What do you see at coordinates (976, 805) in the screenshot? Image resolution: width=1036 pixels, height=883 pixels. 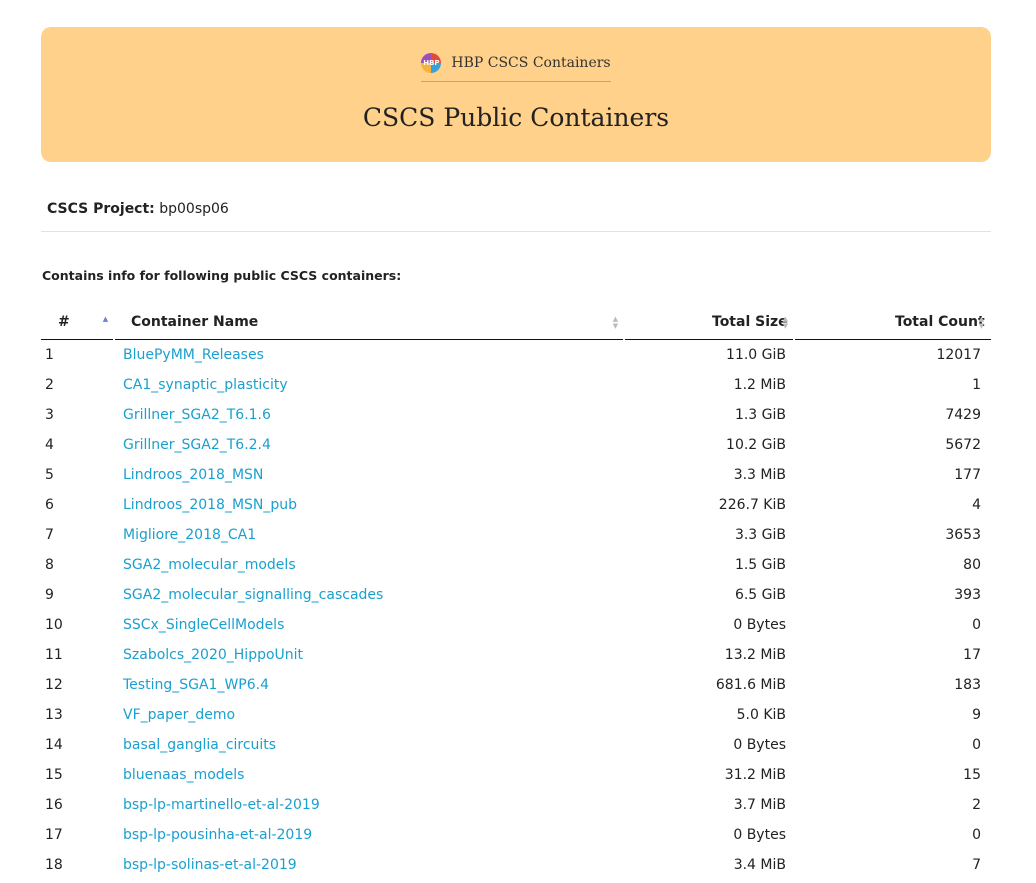 I see `total-count: 2` at bounding box center [976, 805].